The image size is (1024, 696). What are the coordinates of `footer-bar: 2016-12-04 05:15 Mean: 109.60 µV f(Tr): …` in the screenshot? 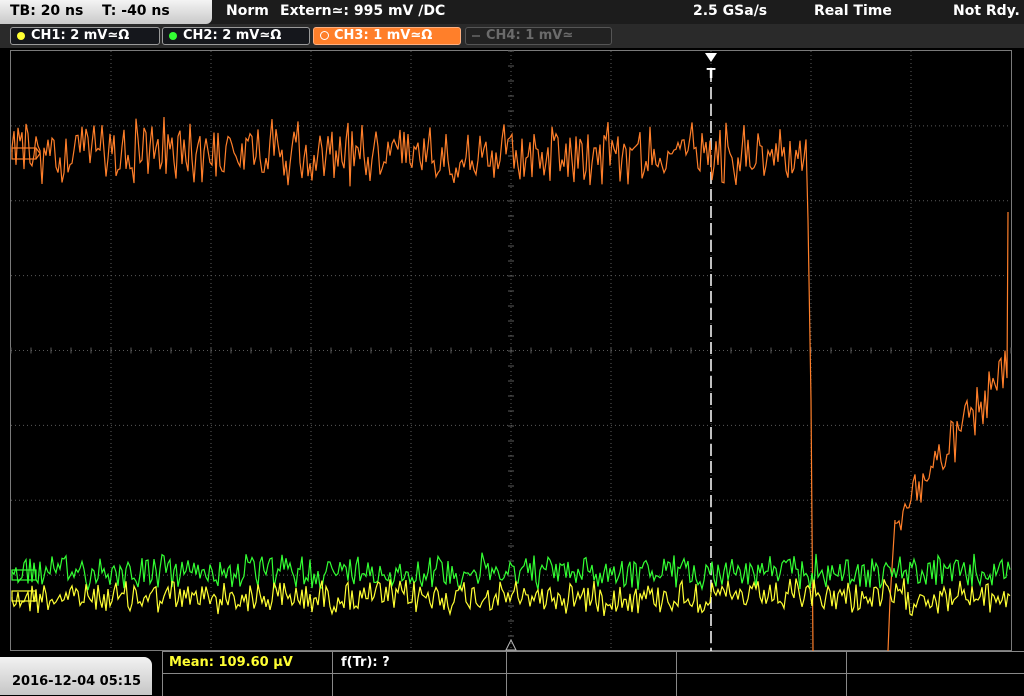 It's located at (512, 673).